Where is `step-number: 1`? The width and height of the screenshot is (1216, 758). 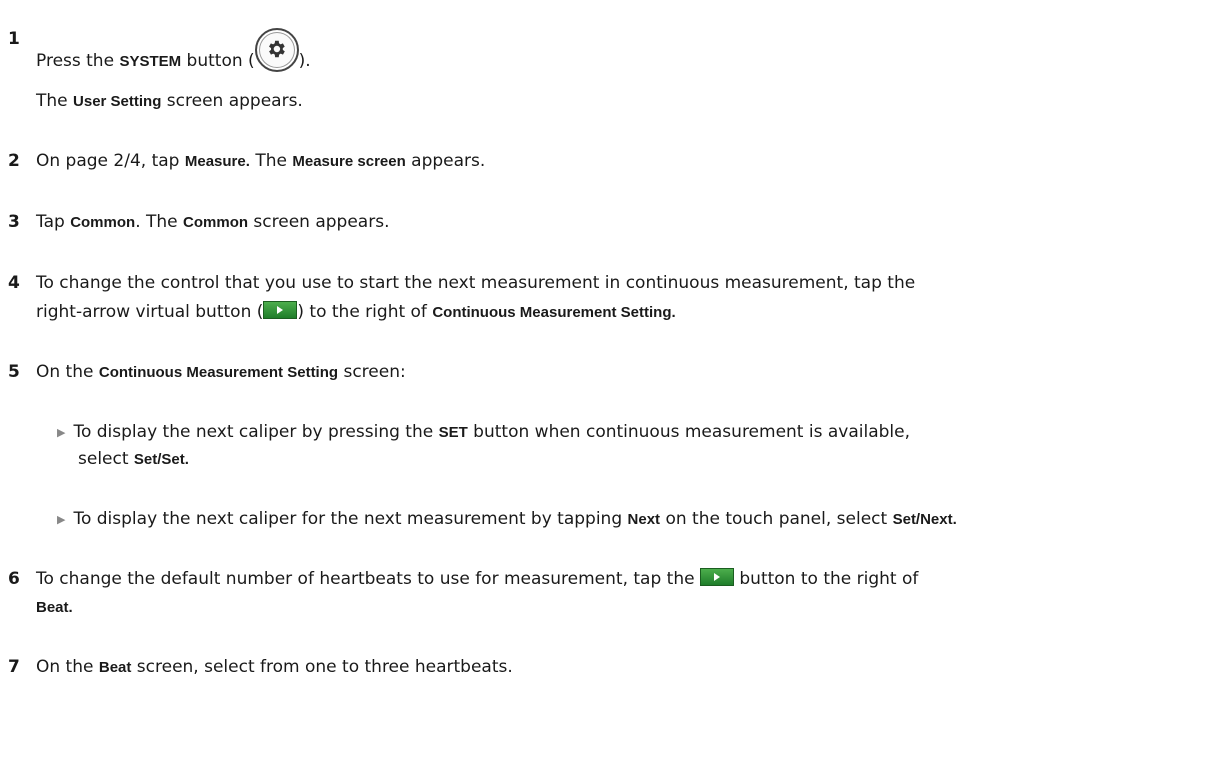
step-number: 1 is located at coordinates (14, 39).